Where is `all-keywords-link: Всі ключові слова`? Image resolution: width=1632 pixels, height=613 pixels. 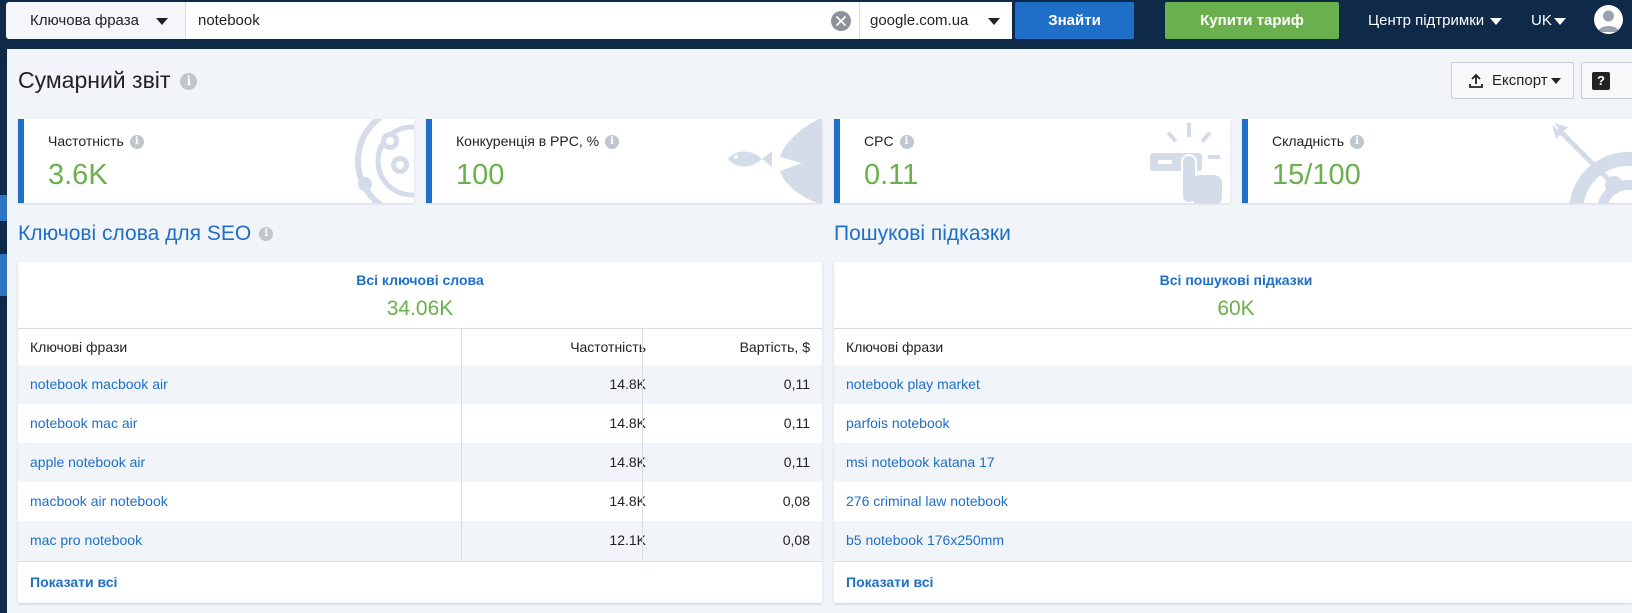 all-keywords-link: Всі ключові слова is located at coordinates (420, 280).